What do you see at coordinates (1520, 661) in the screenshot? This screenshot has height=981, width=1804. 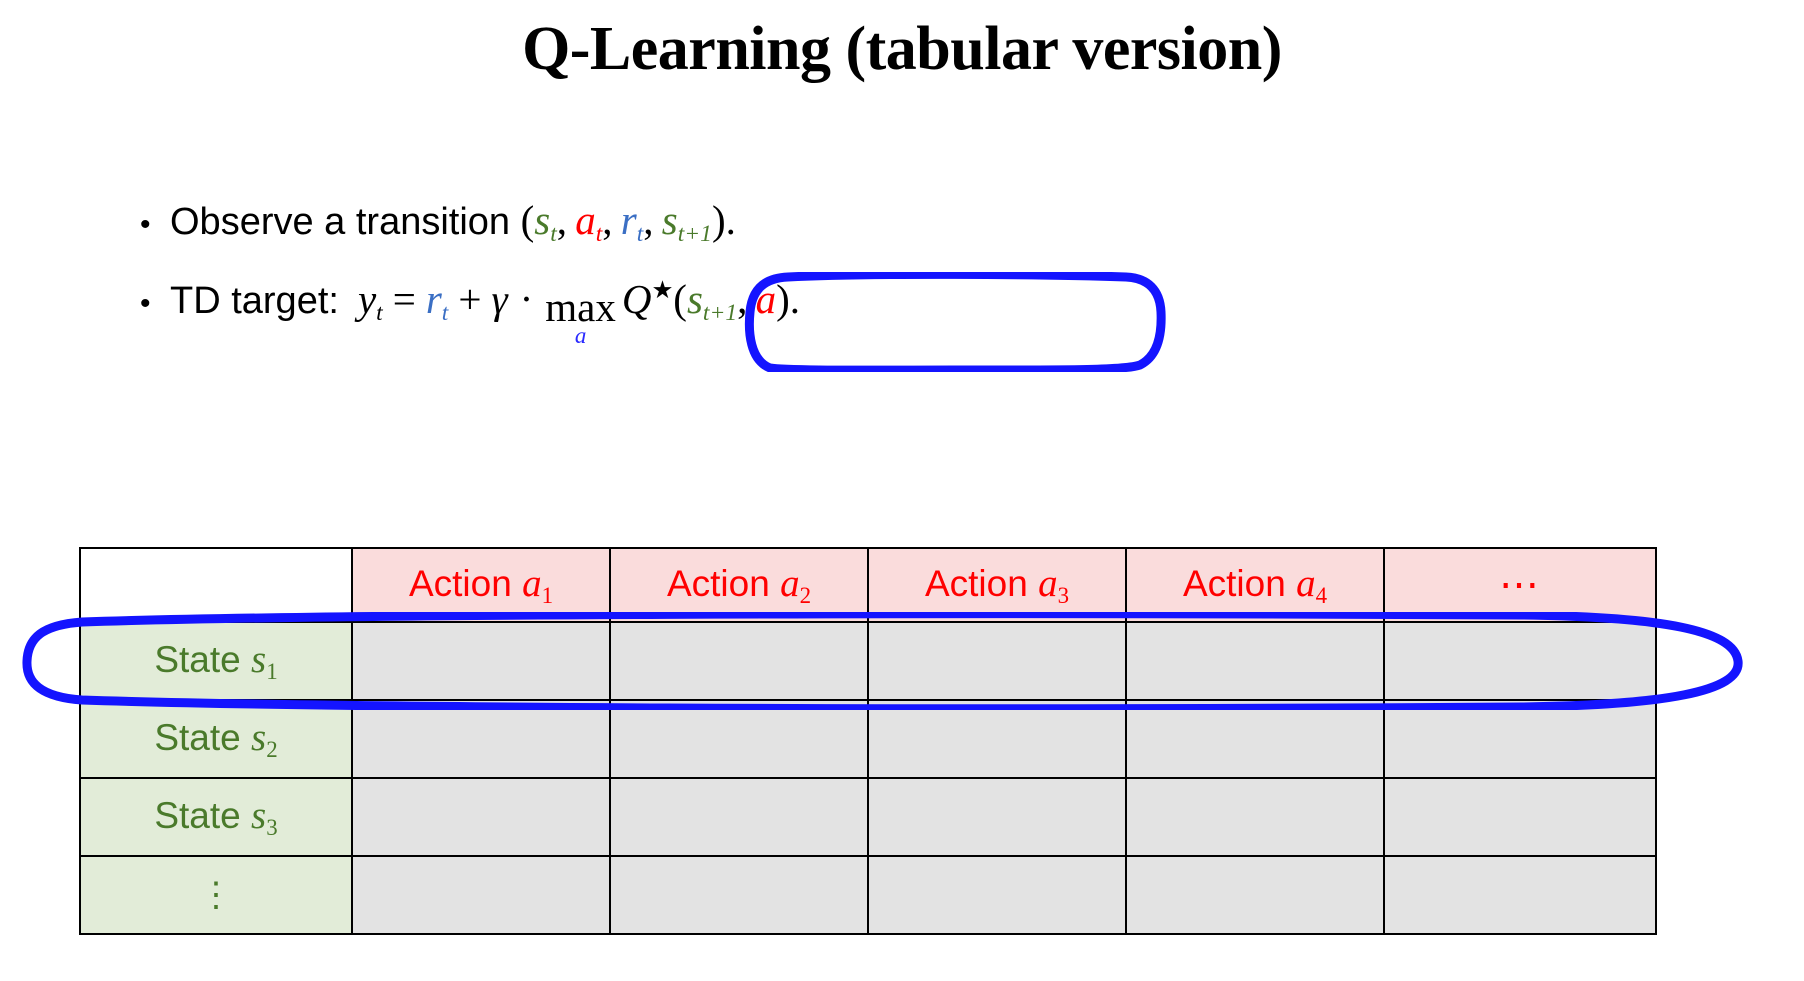 I see `q-cell-s1-more` at bounding box center [1520, 661].